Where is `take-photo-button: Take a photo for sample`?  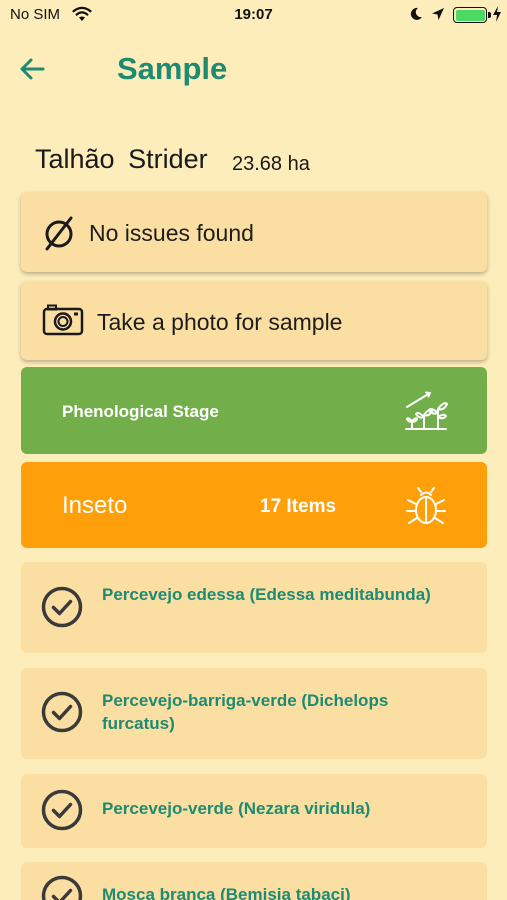
take-photo-button: Take a photo for sample is located at coordinates (254, 320).